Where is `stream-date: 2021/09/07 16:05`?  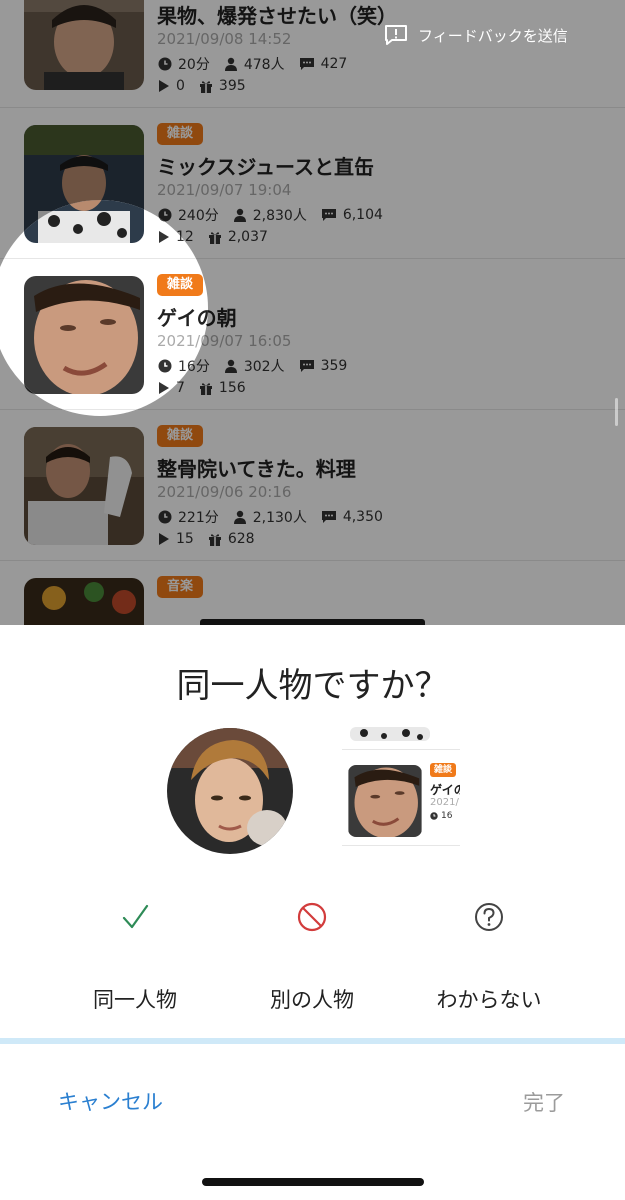 stream-date: 2021/09/07 16:05 is located at coordinates (182, 341).